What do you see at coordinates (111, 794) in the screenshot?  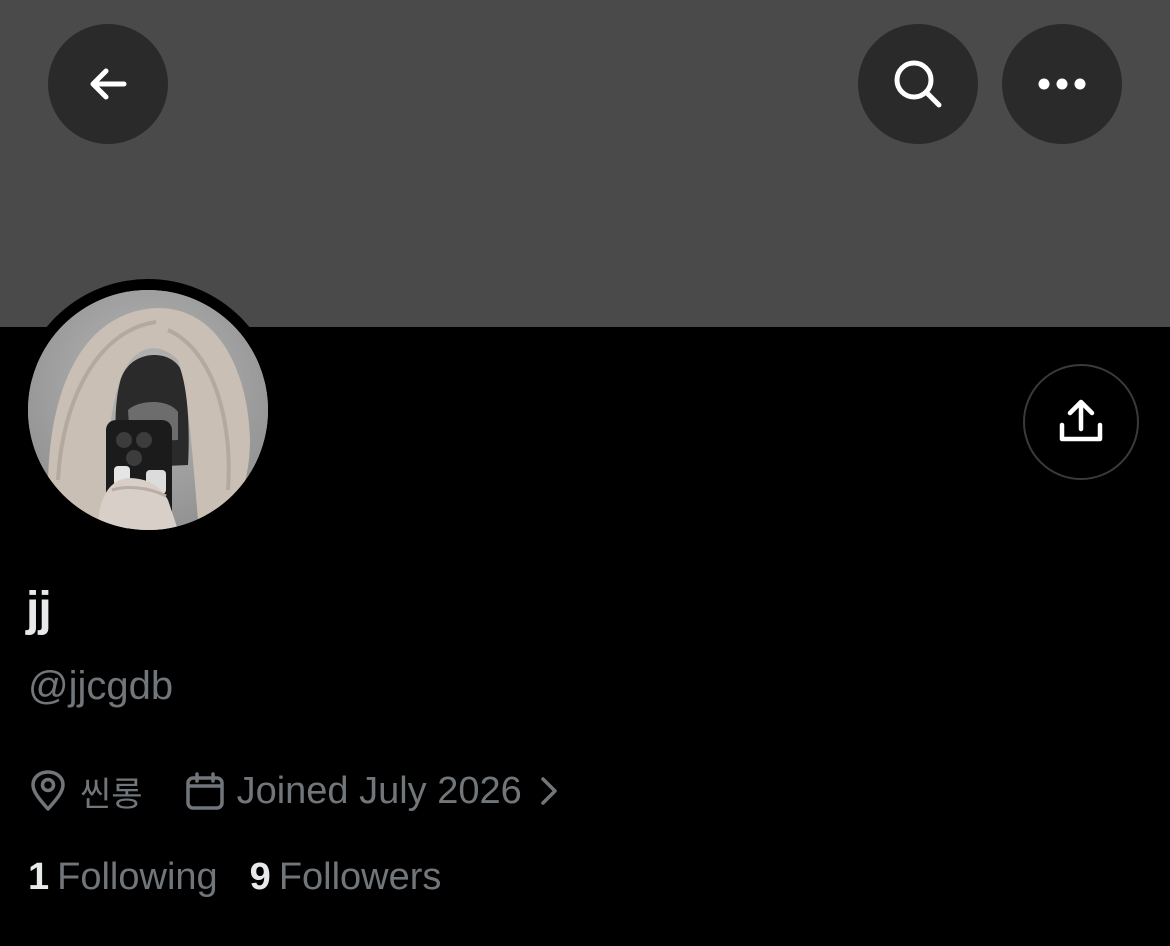 I see `location-label: 씬롱` at bounding box center [111, 794].